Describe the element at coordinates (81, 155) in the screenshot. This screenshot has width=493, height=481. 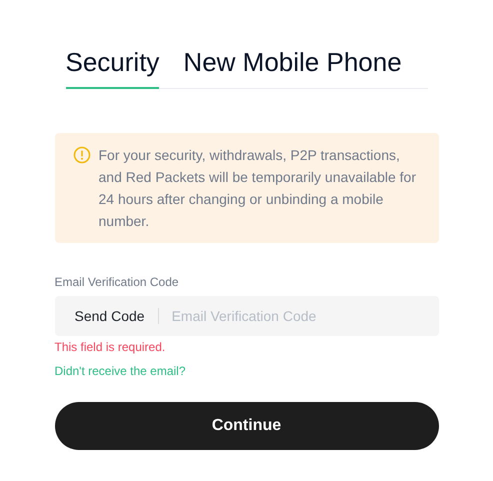
I see `warning-icon` at that location.